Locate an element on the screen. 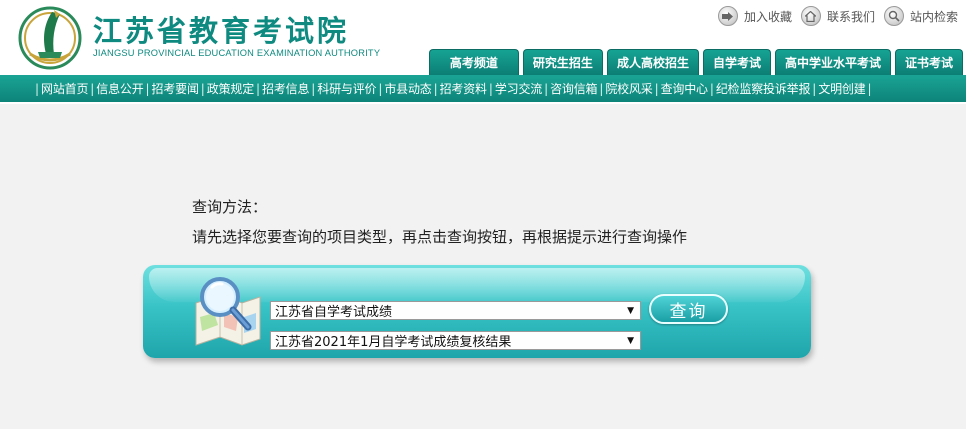  nav-item-materials: 招考资料 is located at coordinates (463, 88).